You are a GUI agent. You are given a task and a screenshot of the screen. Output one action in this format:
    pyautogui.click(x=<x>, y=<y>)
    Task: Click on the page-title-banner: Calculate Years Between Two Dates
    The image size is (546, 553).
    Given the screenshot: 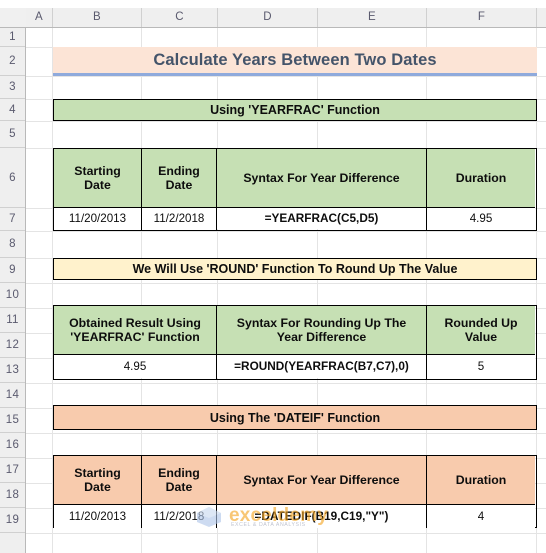 What is the action you would take?
    pyautogui.click(x=295, y=61)
    